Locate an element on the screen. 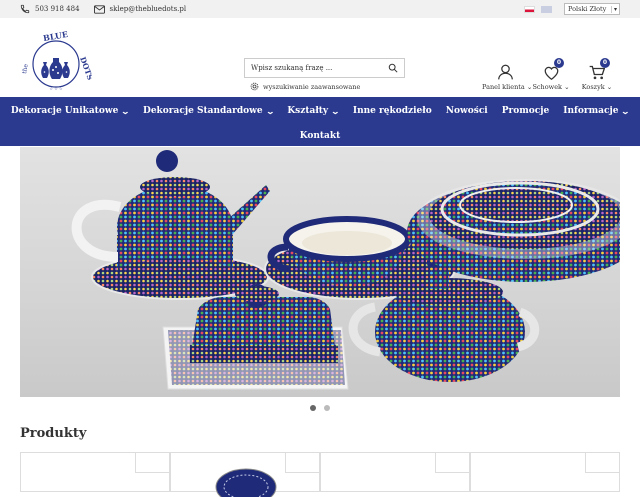  nav-item-label: Dekoracje Standardowe is located at coordinates (203, 111).